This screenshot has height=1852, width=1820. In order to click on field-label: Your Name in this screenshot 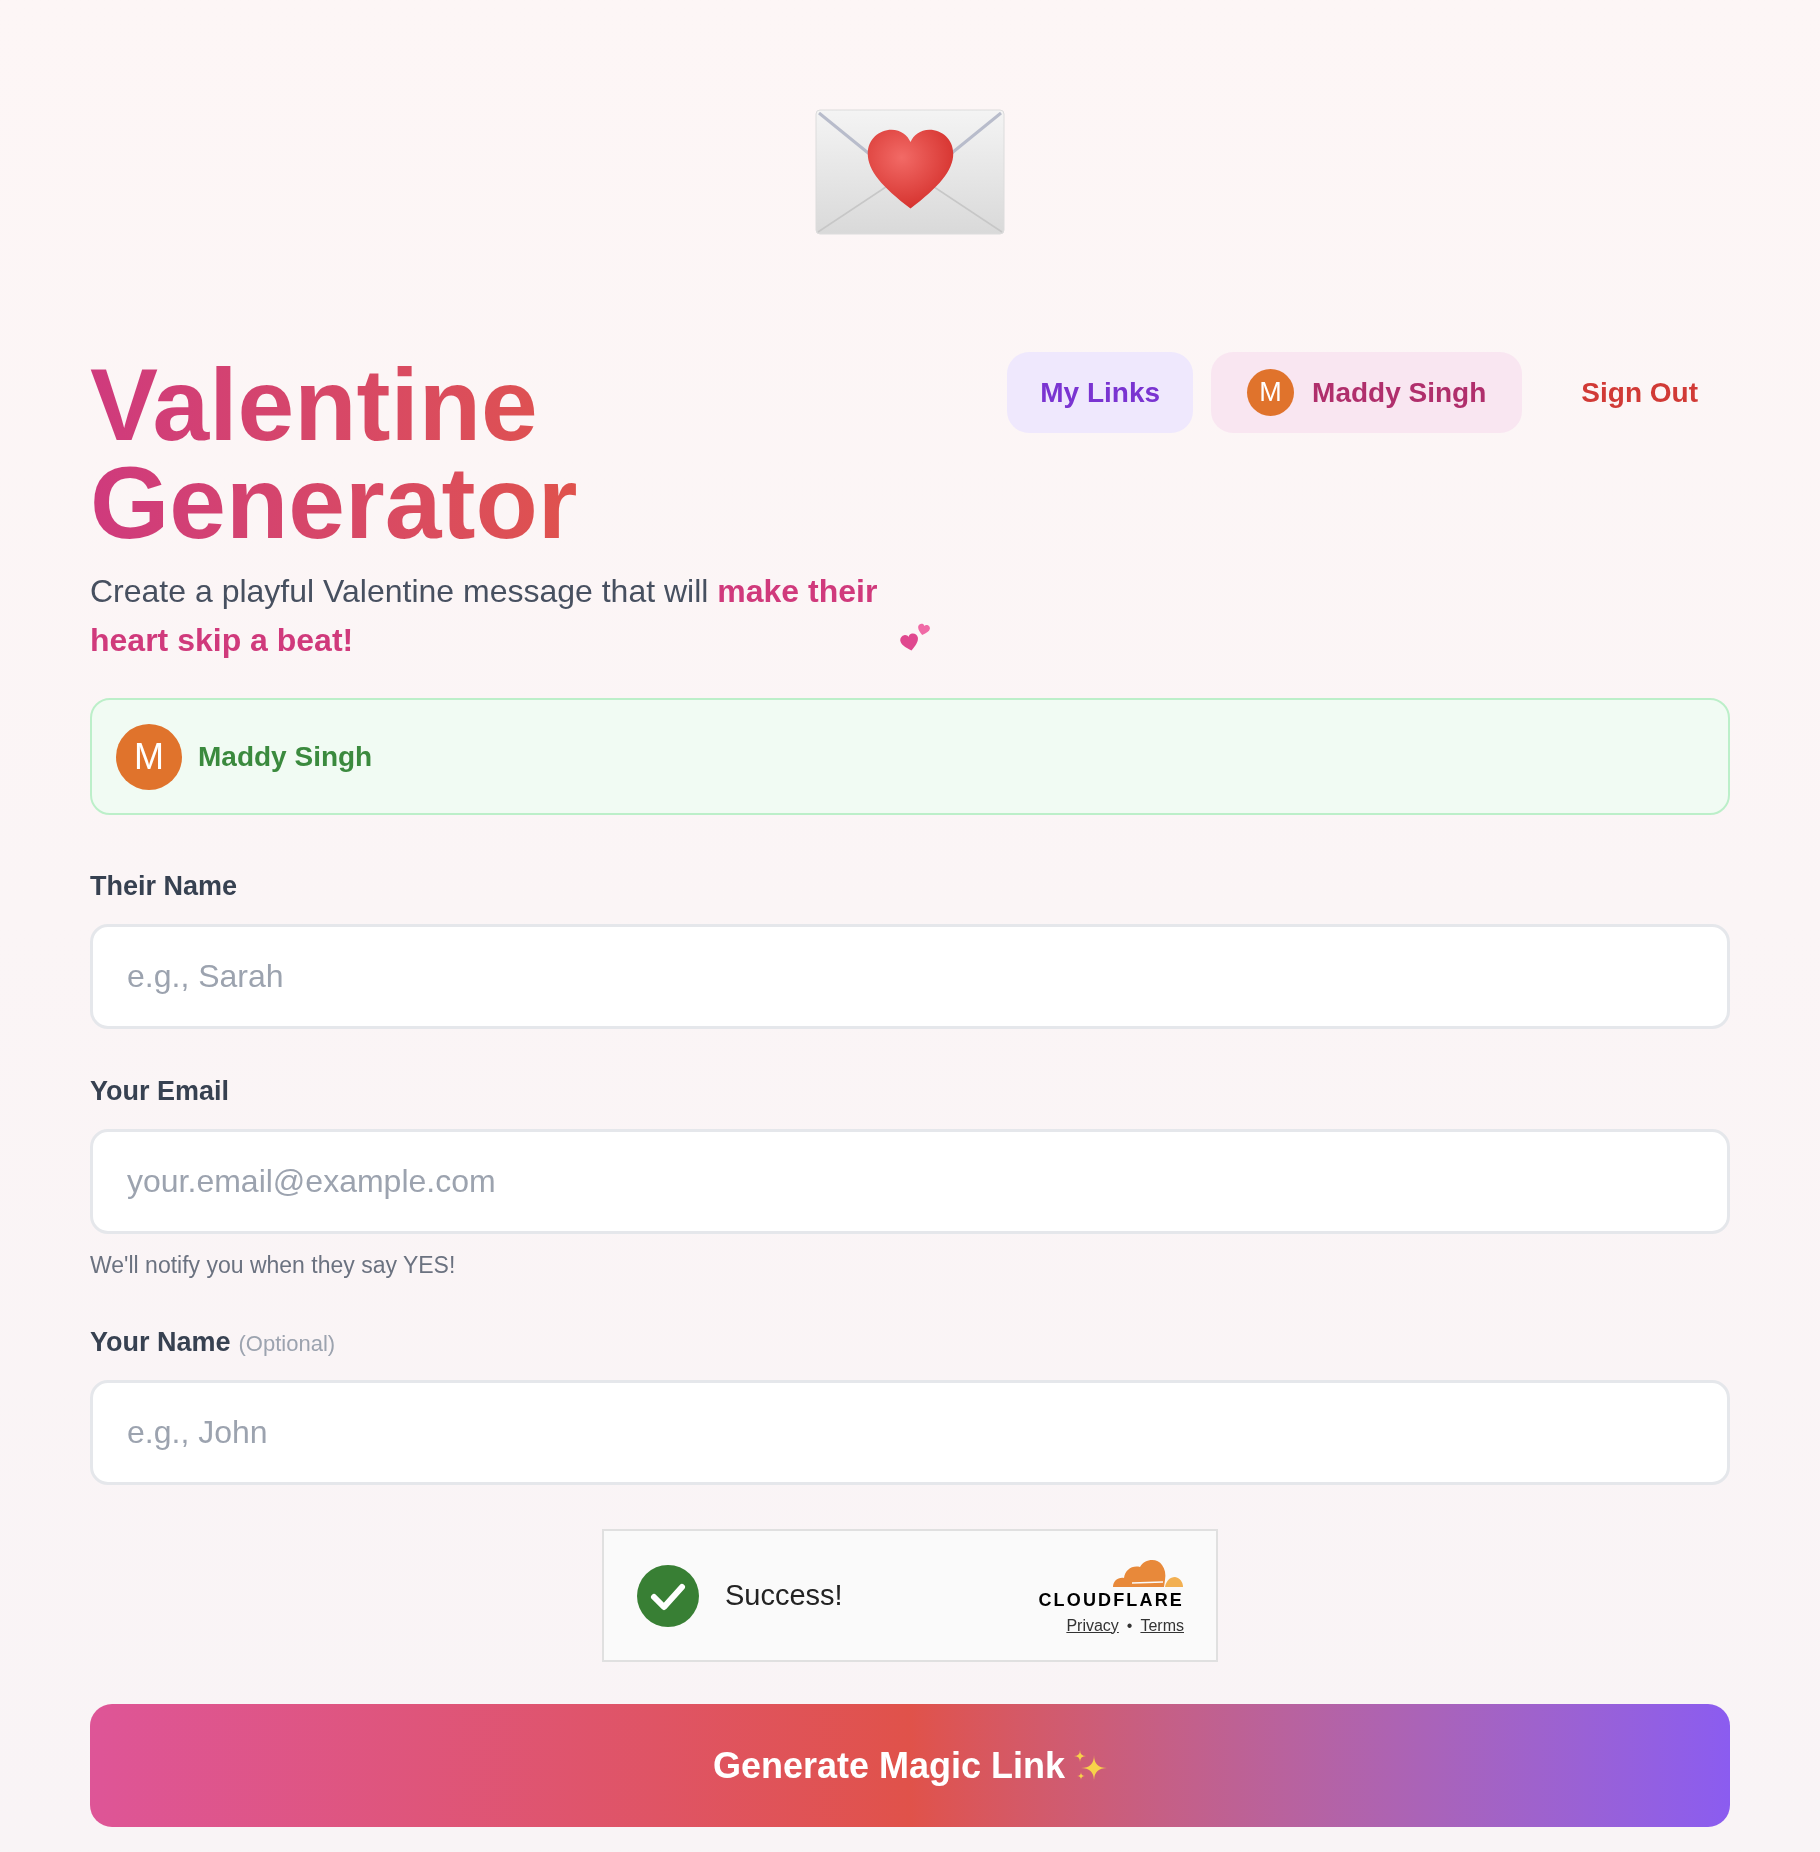, I will do `click(160, 1342)`.